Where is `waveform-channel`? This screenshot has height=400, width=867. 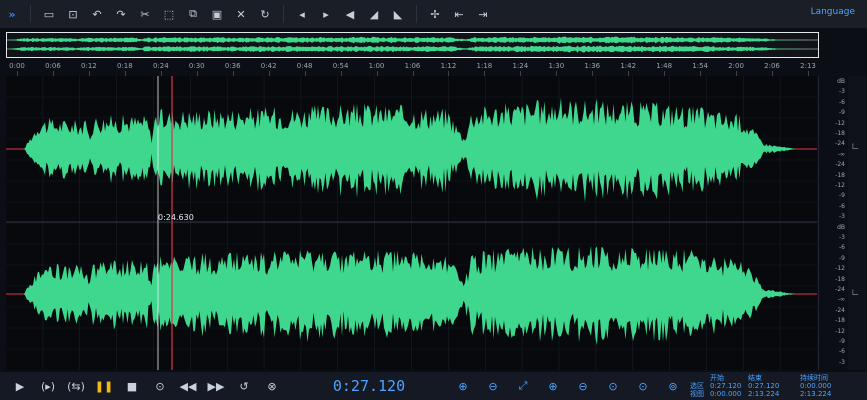
waveform-channel is located at coordinates (410, 49).